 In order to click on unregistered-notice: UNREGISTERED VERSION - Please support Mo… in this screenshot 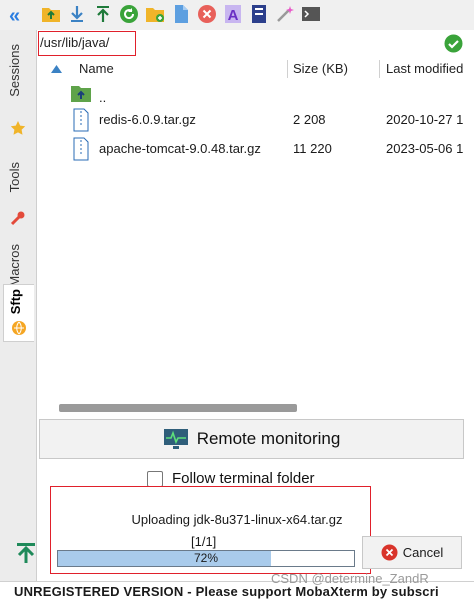, I will do `click(226, 591)`.